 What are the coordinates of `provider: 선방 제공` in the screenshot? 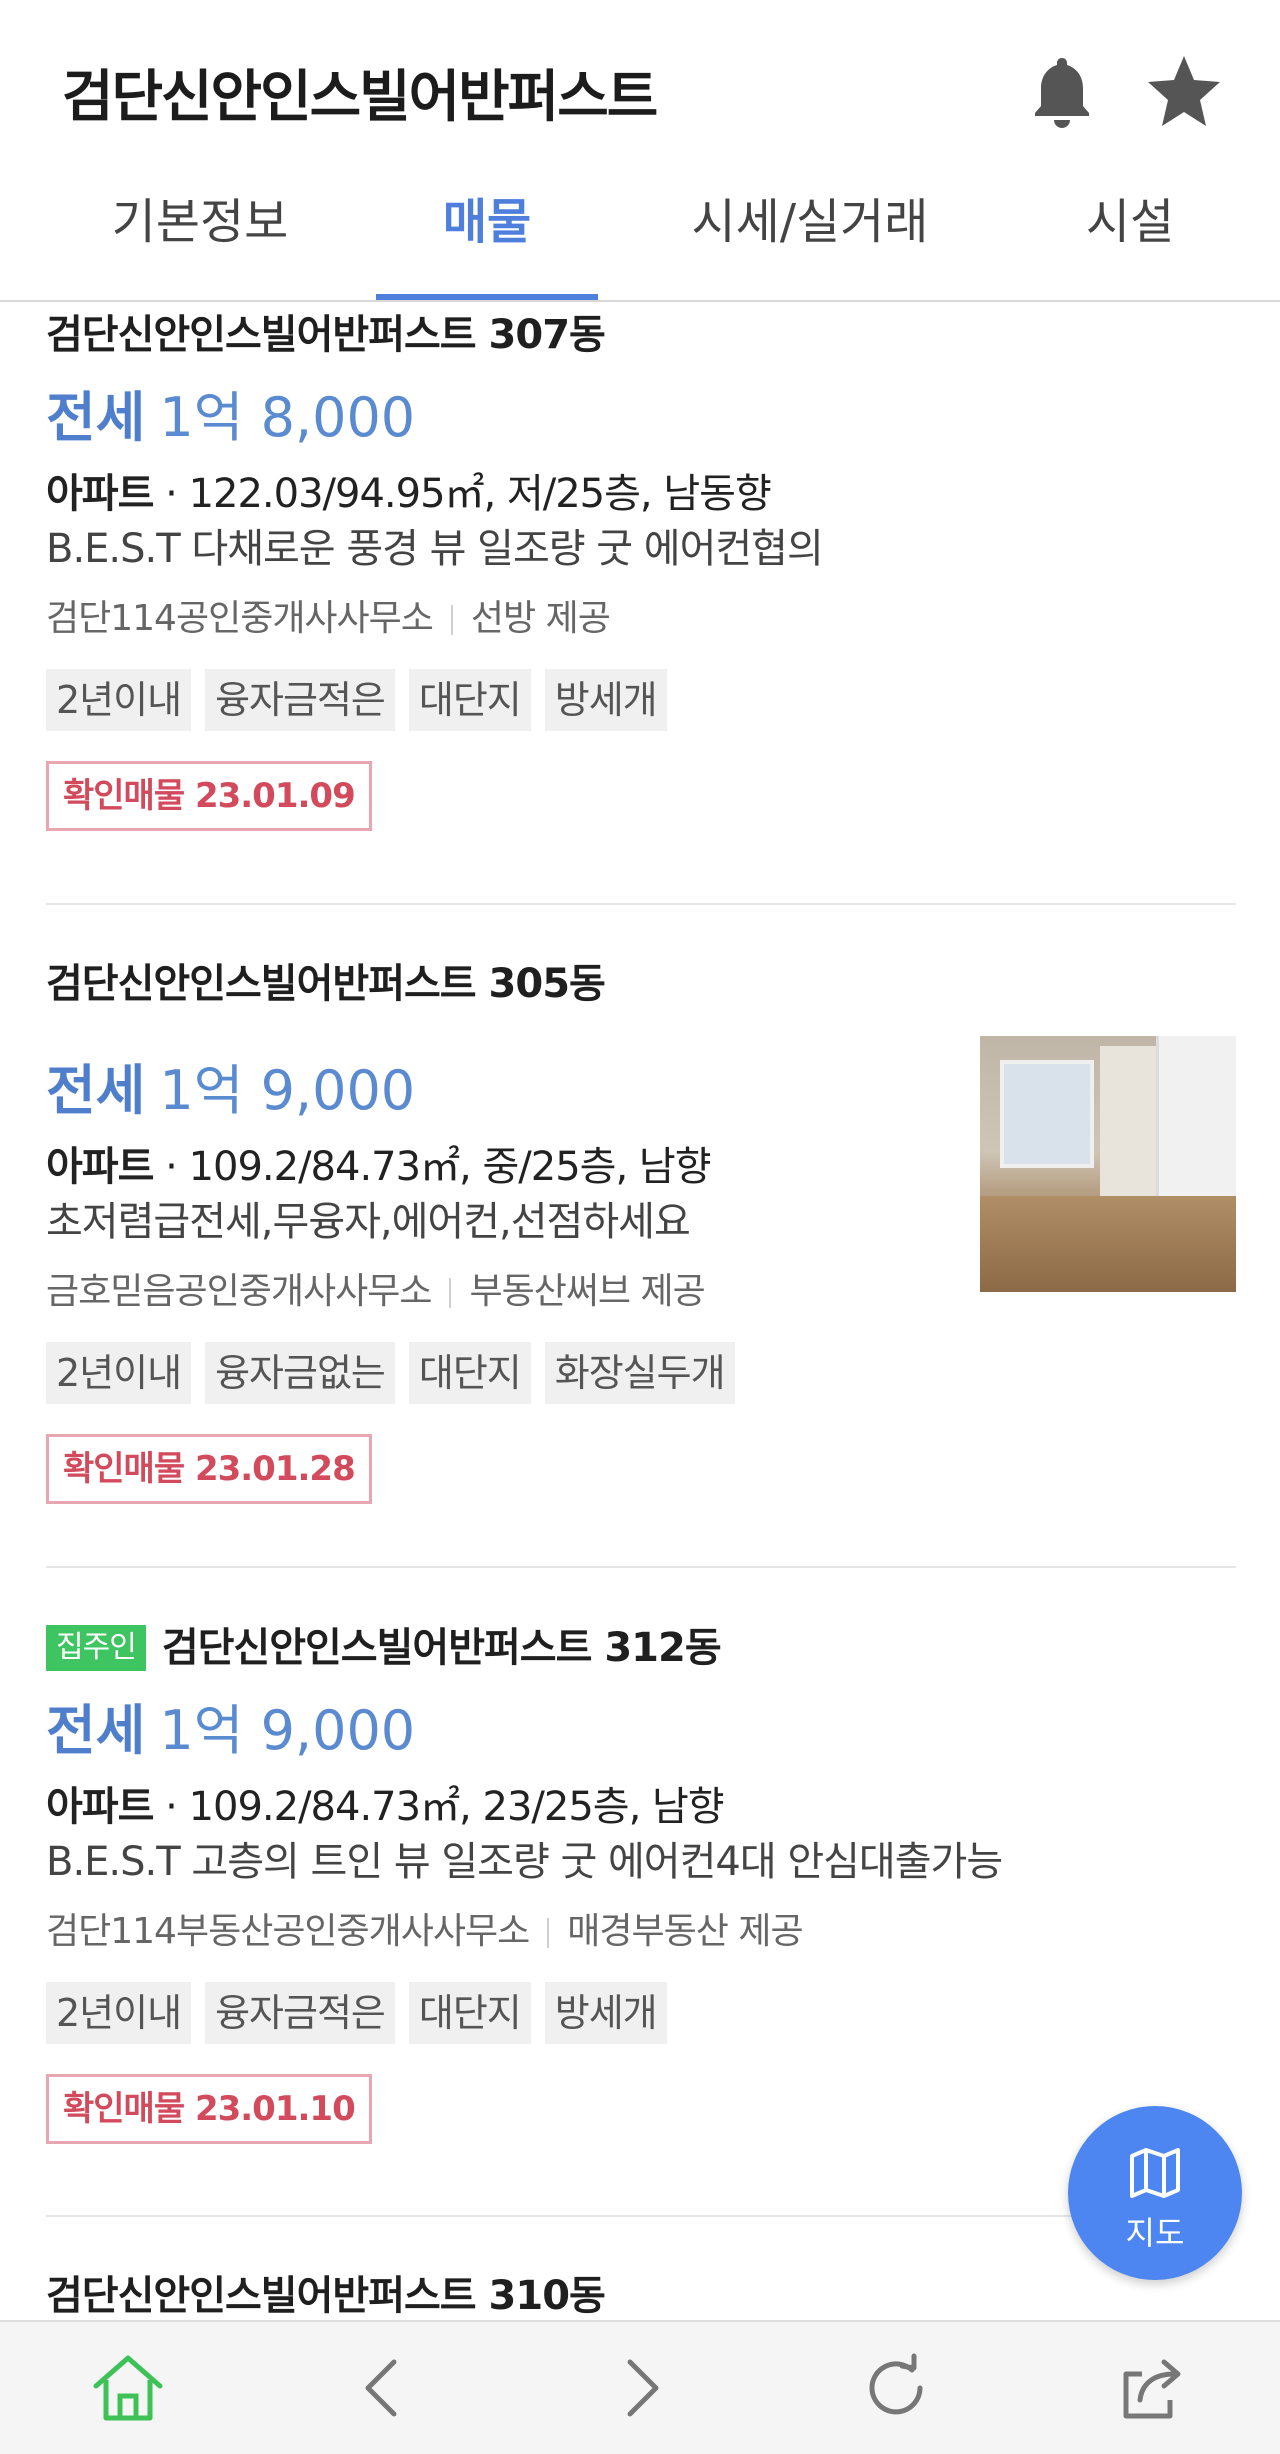 It's located at (540, 618).